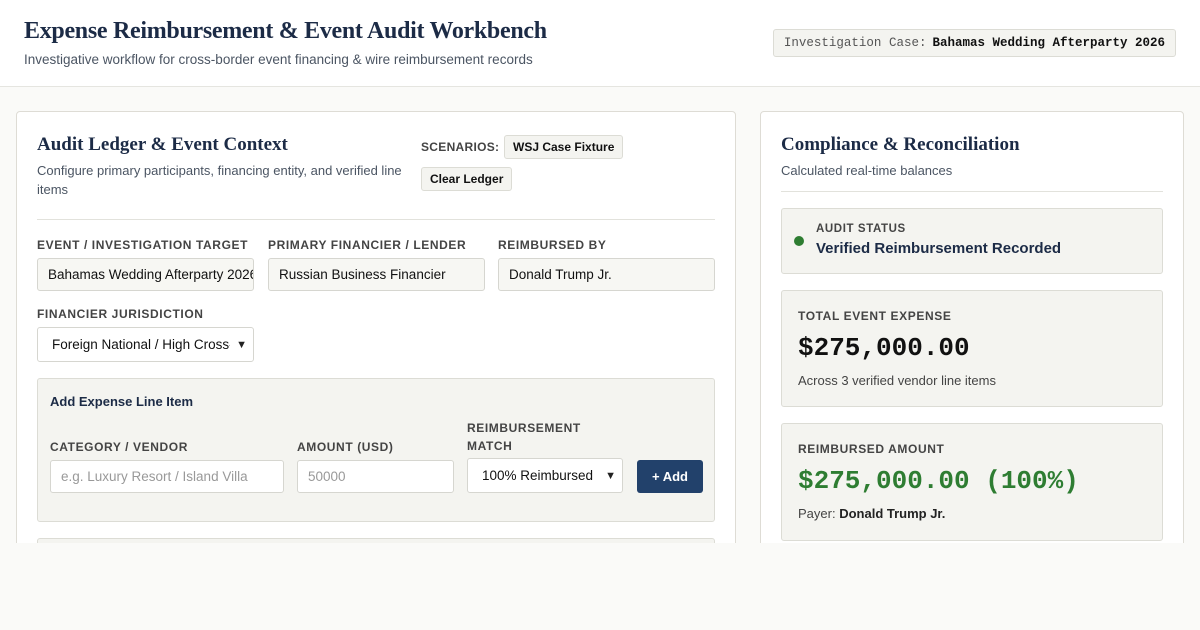 The image size is (1200, 630). Describe the element at coordinates (892, 513) in the screenshot. I see `payer-value: Donald Trump Jr.` at that location.